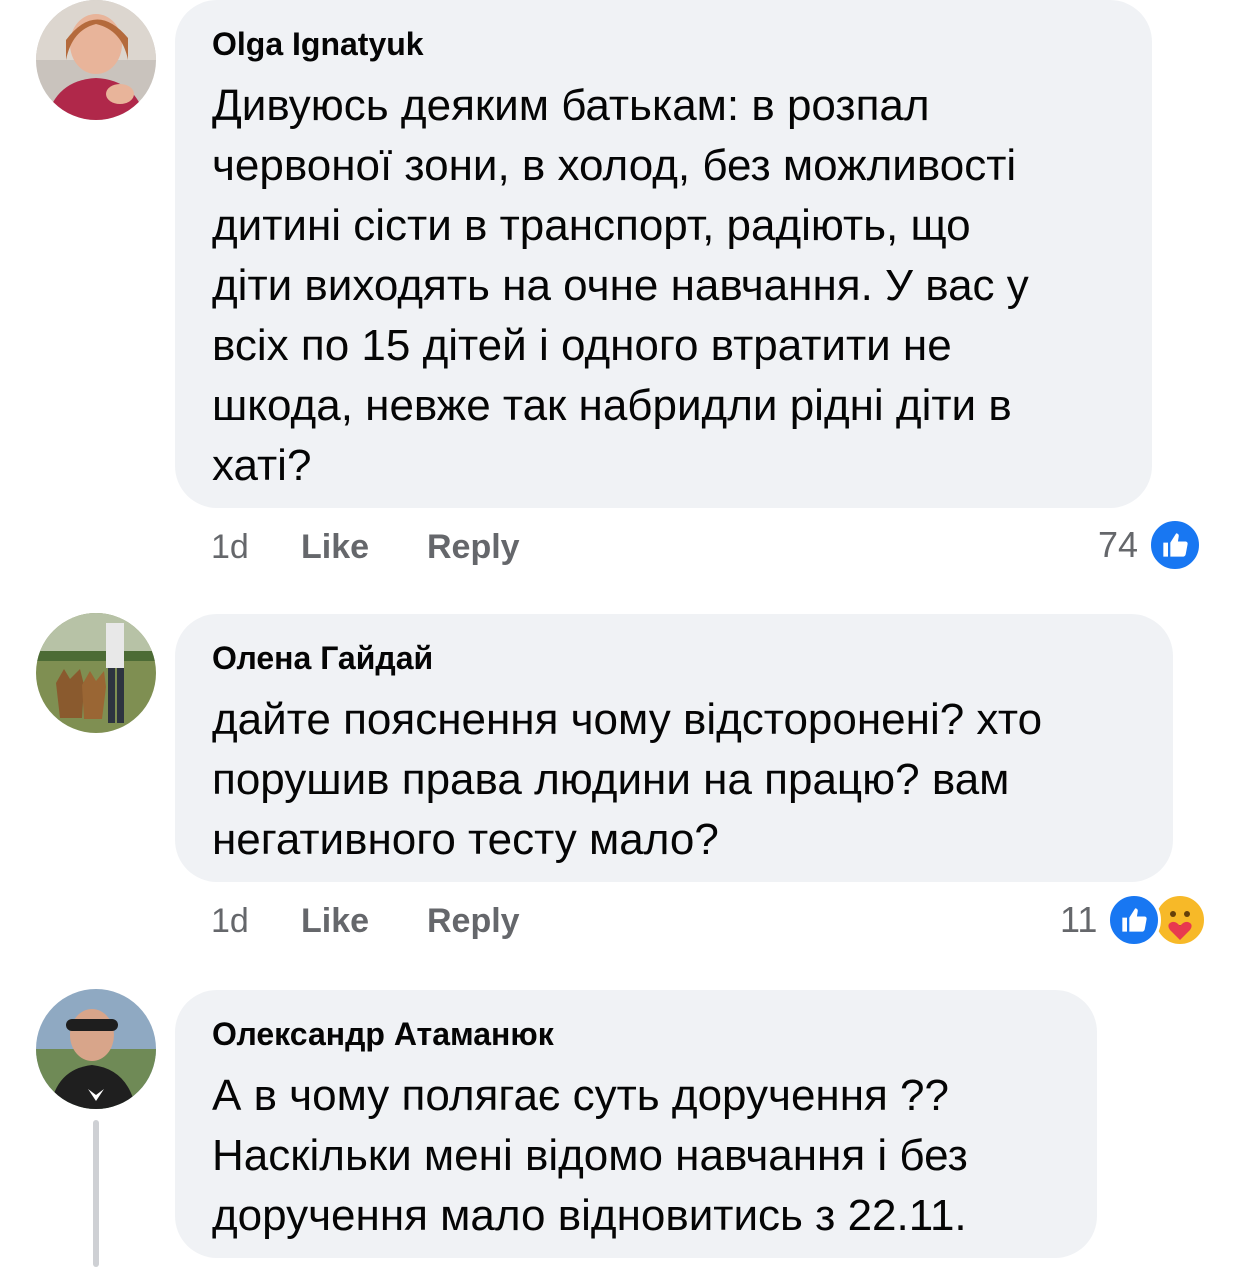 The image size is (1242, 1267). I want to click on reactions-summary: 74, so click(1150, 545).